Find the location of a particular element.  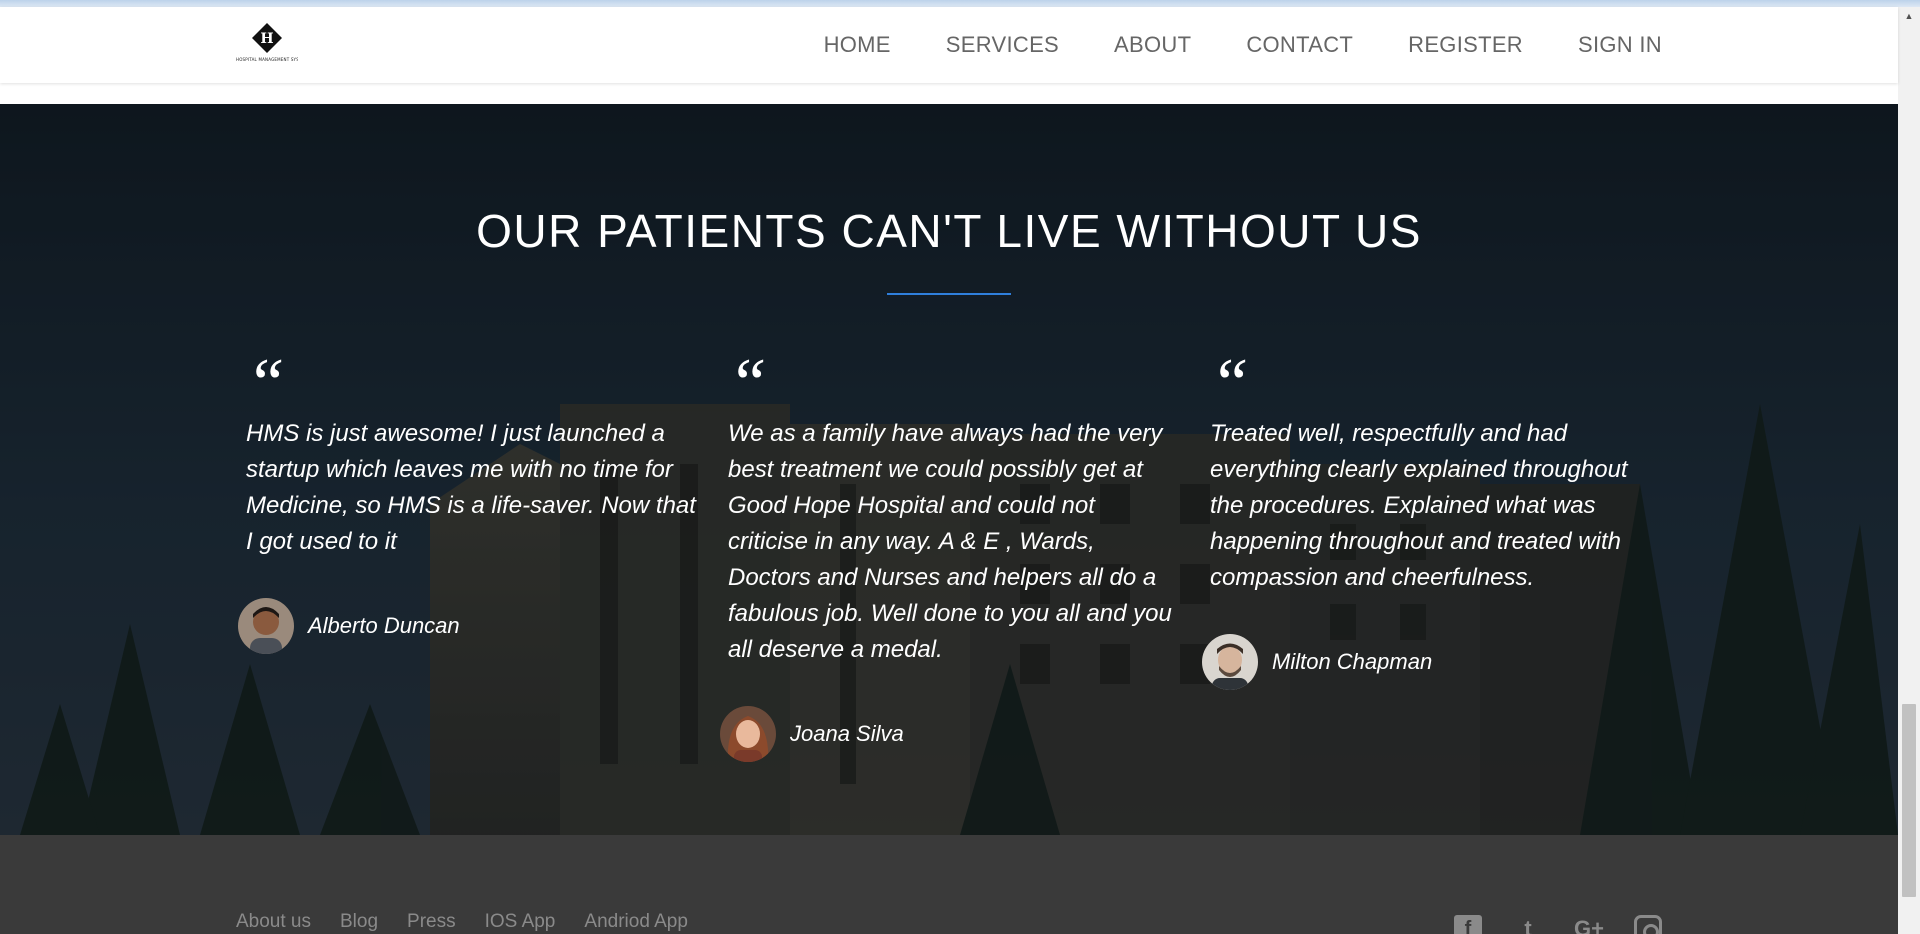

footer-link-android-app: Andriod App is located at coordinates (636, 922).